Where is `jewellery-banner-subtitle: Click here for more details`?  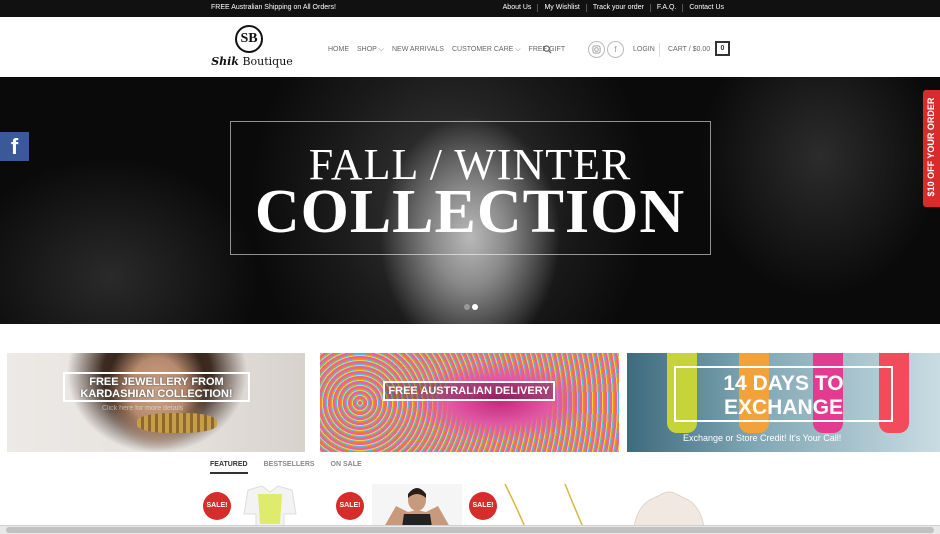
jewellery-banner-subtitle: Click here for more details is located at coordinates (143, 408).